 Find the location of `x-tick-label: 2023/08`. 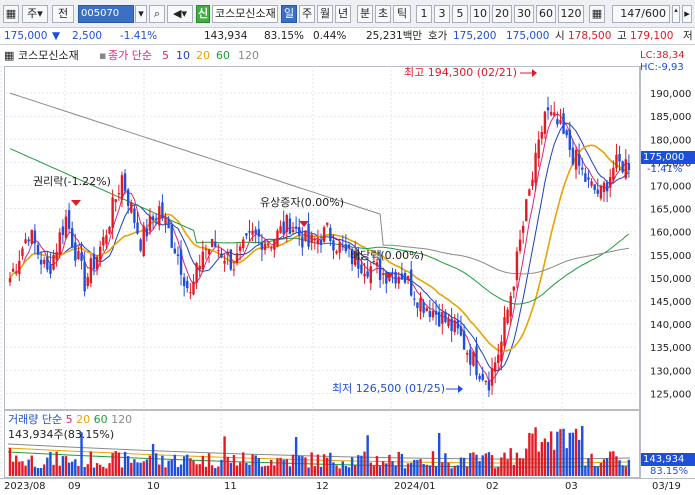

x-tick-label: 2023/08 is located at coordinates (25, 486).